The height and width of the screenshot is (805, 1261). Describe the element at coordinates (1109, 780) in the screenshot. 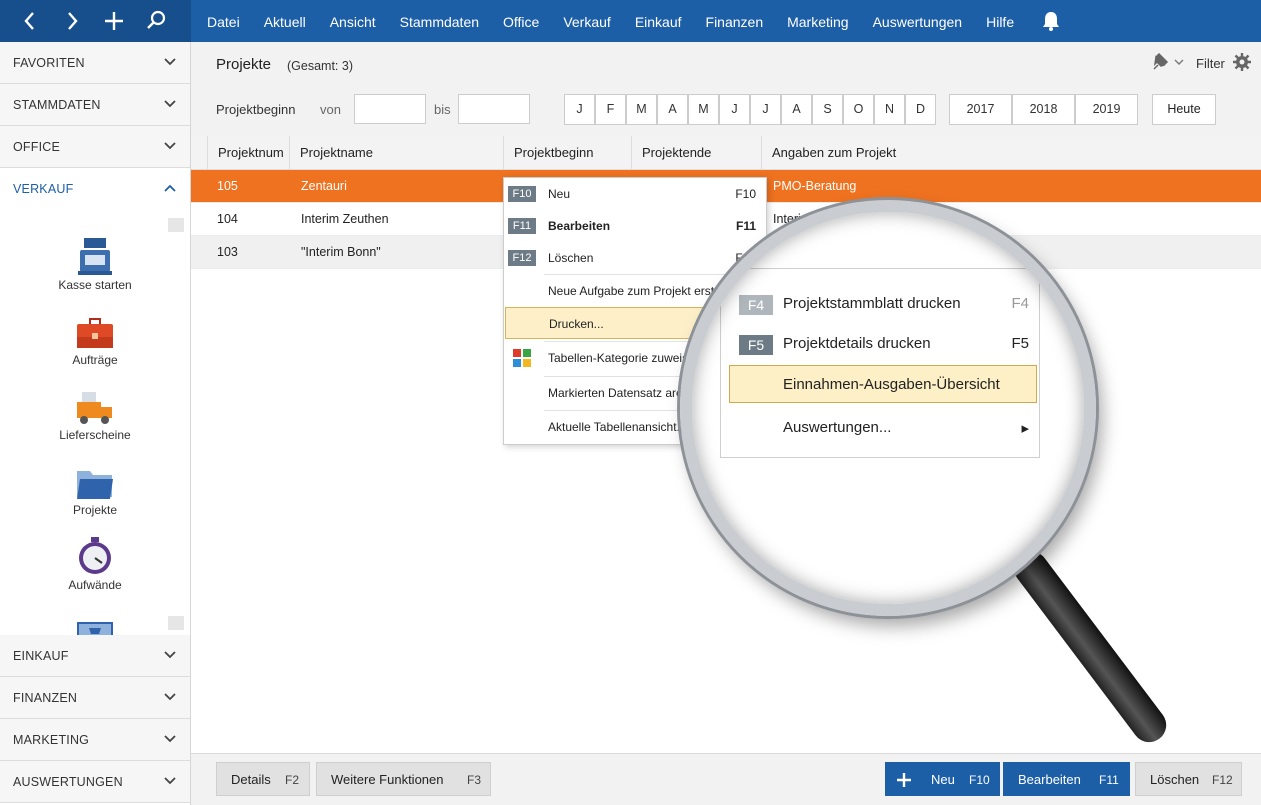

I see `button-shortcut: F11` at that location.